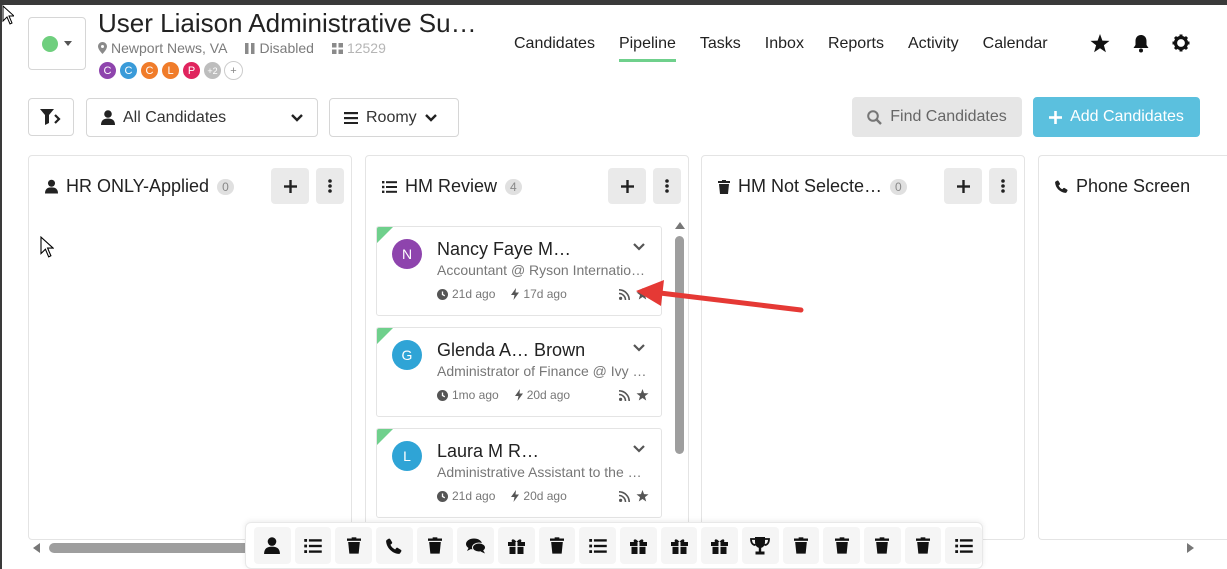 The image size is (1227, 569). Describe the element at coordinates (1190, 548) in the screenshot. I see `scroll-right-arrow` at that location.